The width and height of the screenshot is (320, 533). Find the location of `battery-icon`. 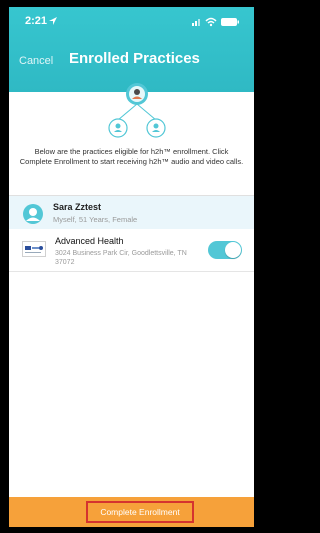

battery-icon is located at coordinates (230, 22).